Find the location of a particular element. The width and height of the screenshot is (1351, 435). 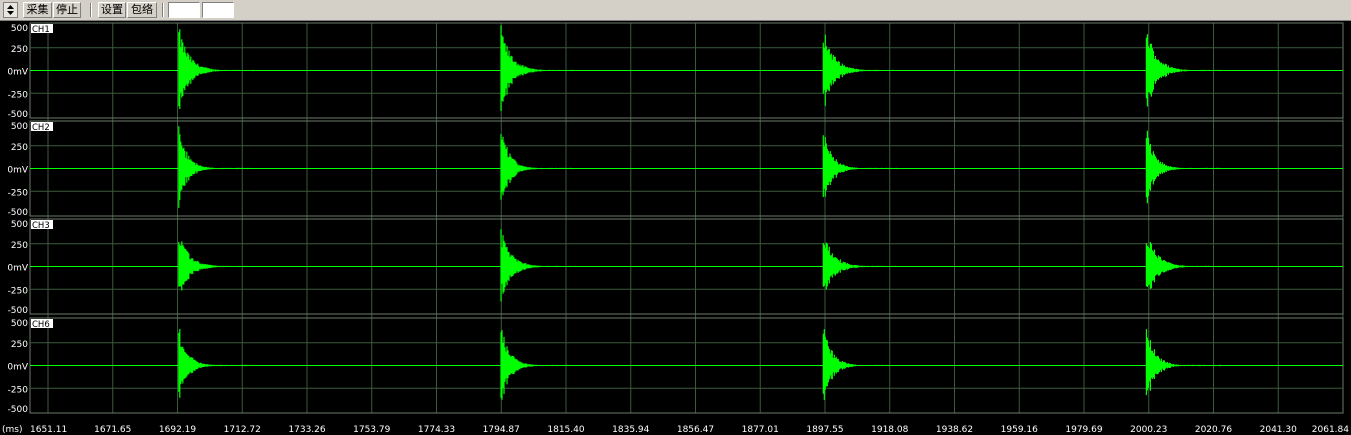

x-tick-label: 2000.23 is located at coordinates (1148, 430).